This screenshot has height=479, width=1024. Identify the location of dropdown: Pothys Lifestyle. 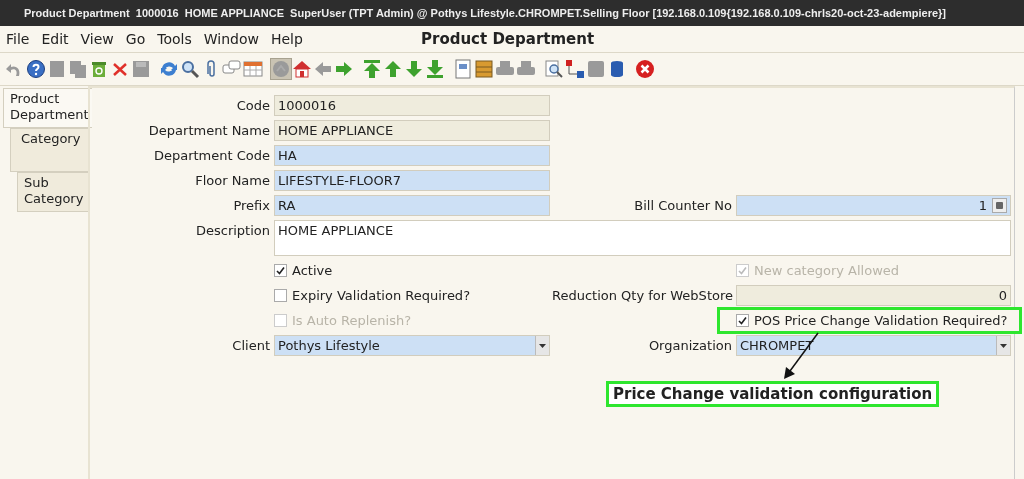
(412, 345).